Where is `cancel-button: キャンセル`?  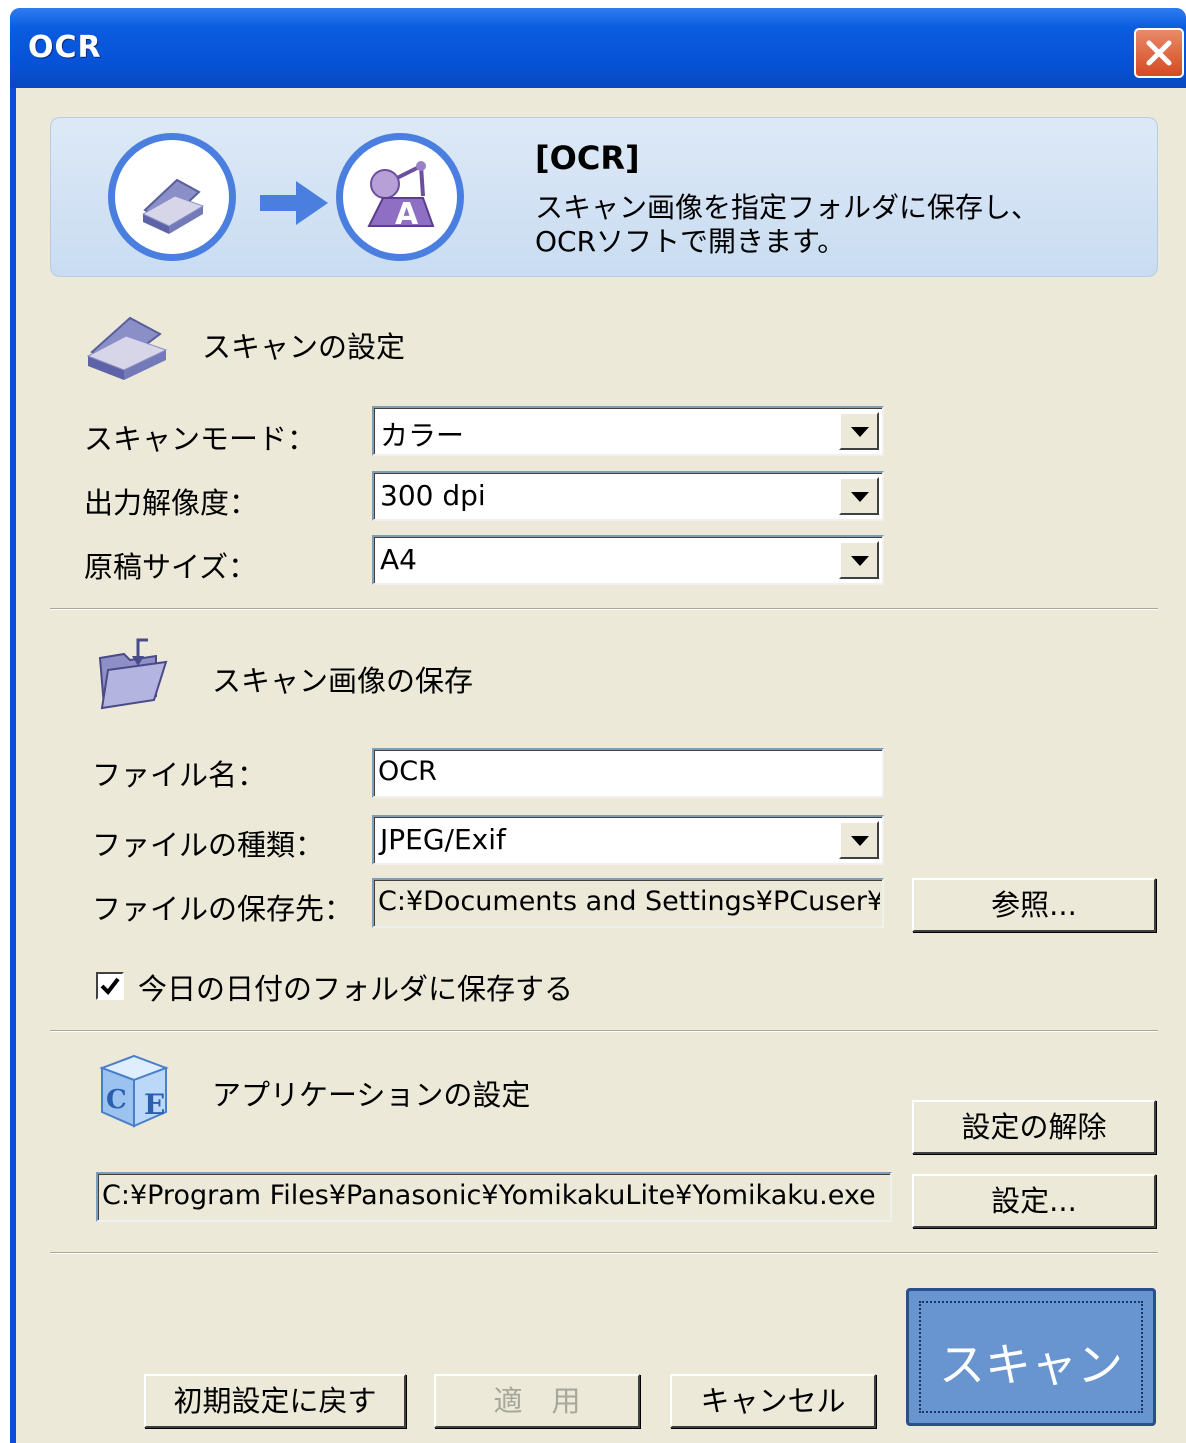 cancel-button: キャンセル is located at coordinates (773, 1401).